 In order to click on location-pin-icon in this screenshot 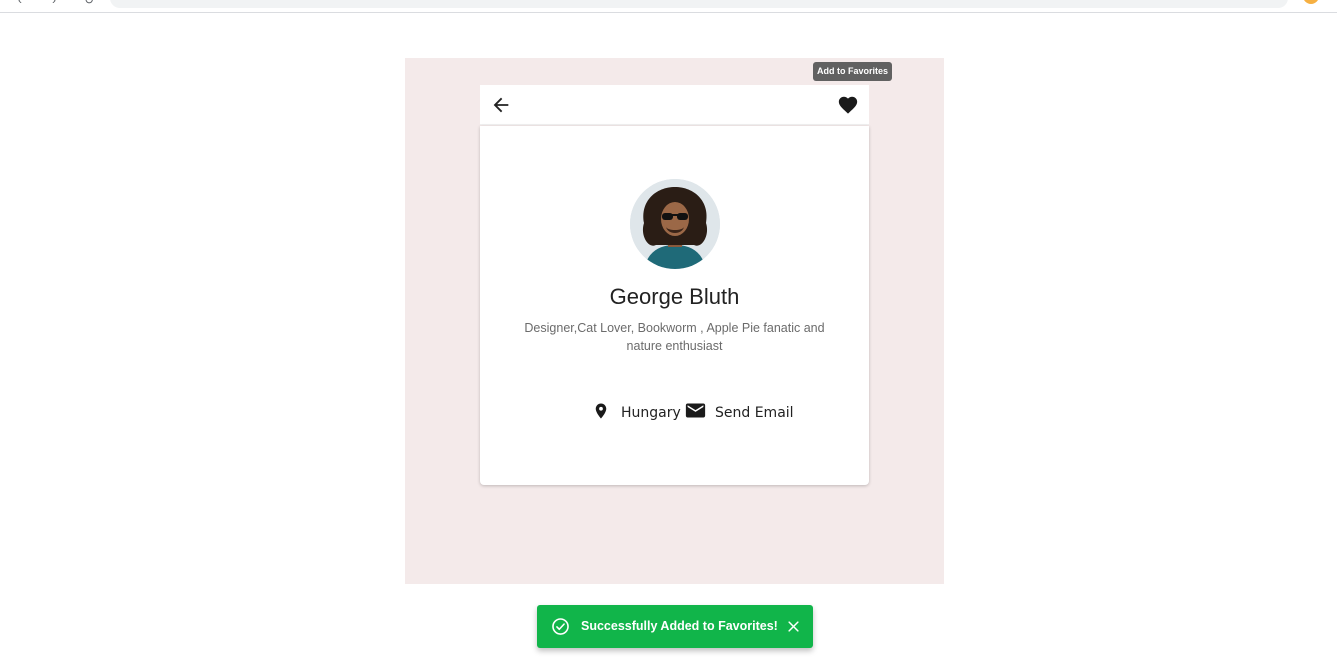, I will do `click(601, 411)`.